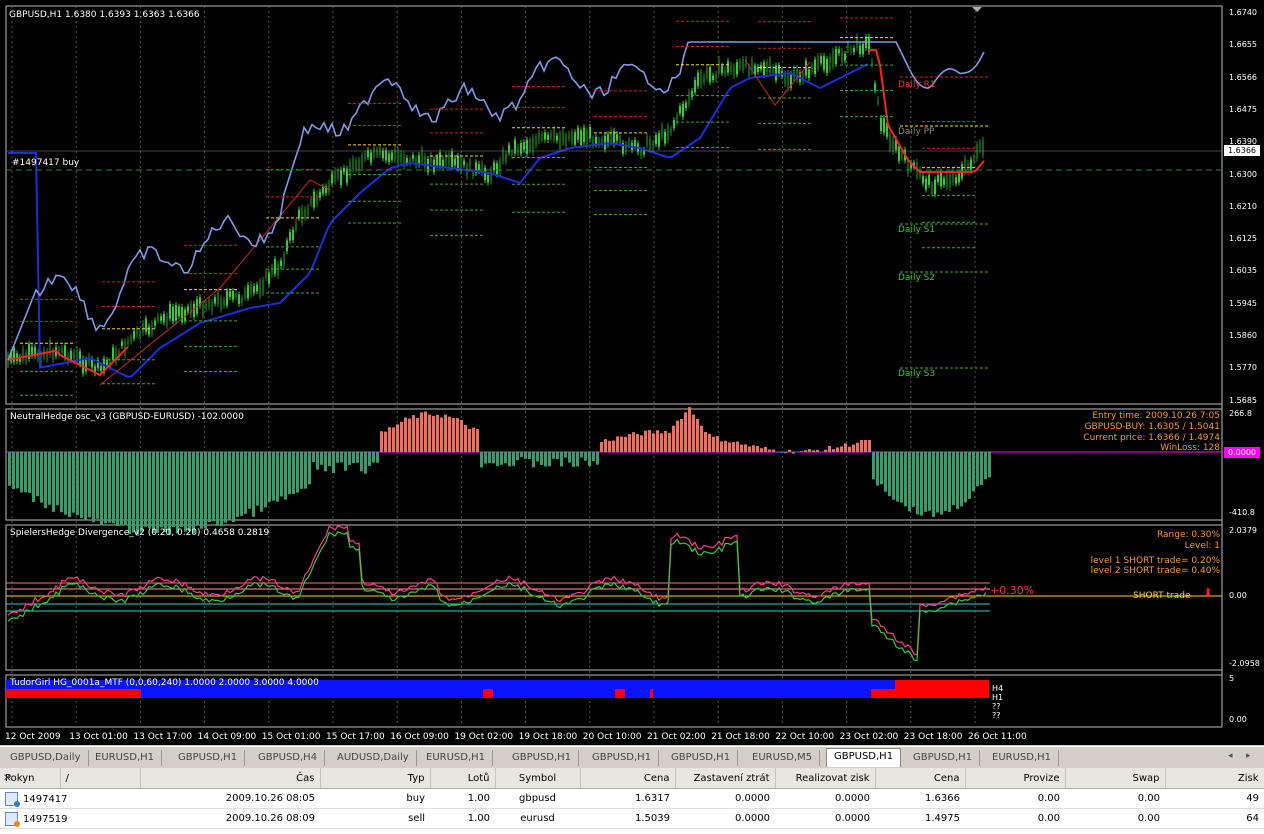 Image resolution: width=1264 pixels, height=834 pixels. I want to click on column-header-4: Lotů, so click(463, 778).